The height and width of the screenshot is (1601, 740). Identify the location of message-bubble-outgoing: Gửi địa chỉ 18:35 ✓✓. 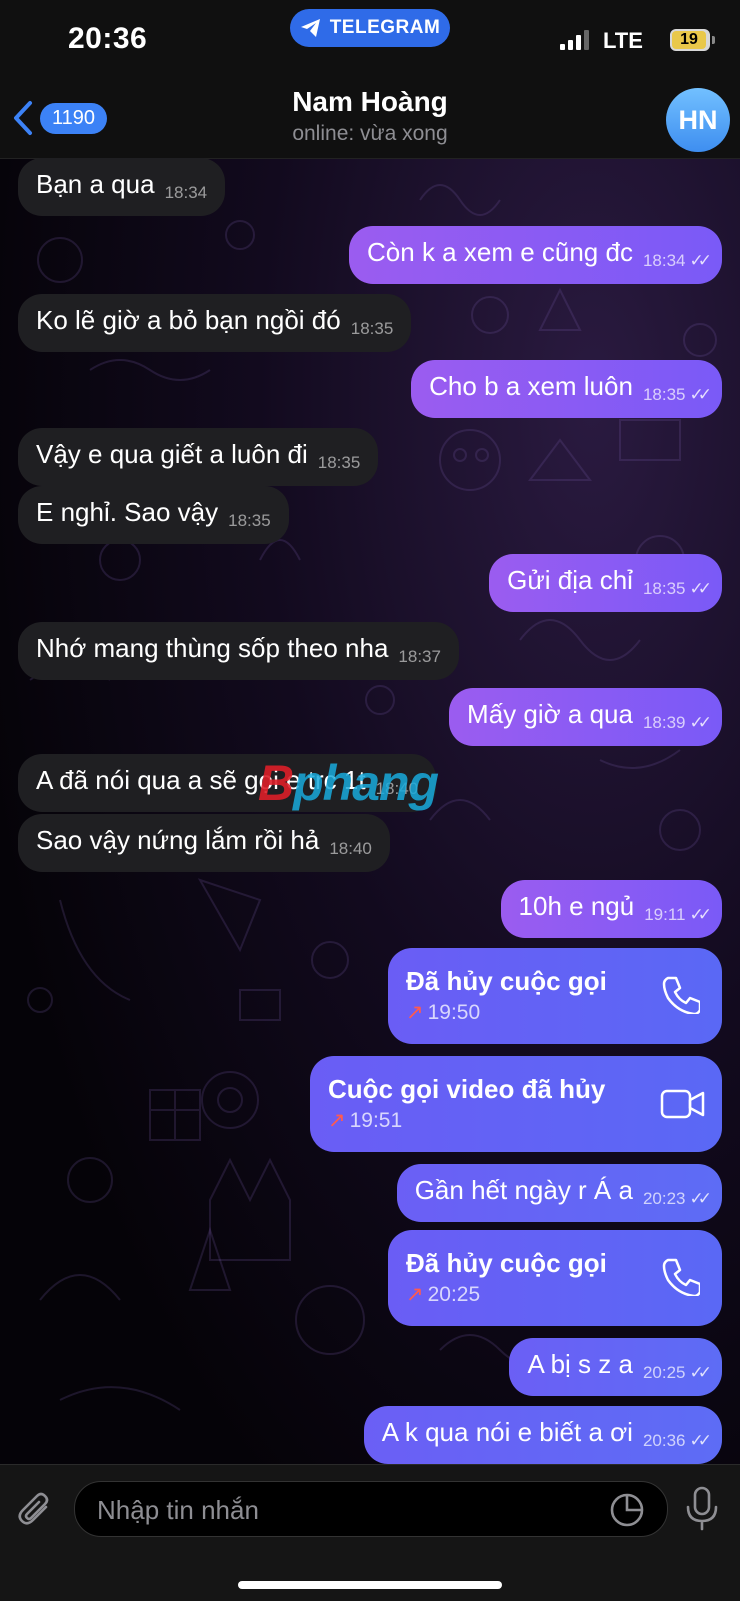
(605, 583).